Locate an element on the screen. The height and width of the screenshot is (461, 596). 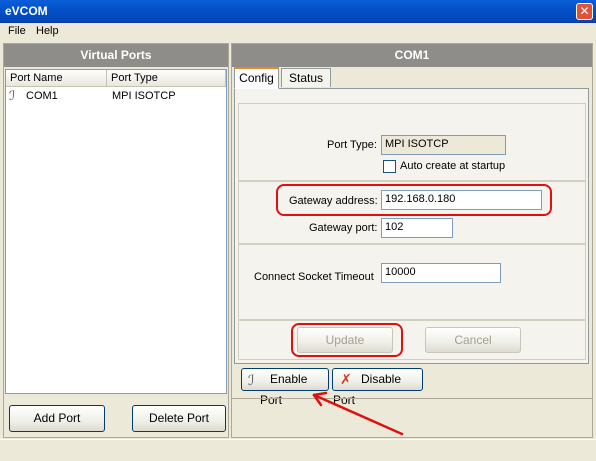
auto-create-label: Auto create at startup is located at coordinates (452, 166).